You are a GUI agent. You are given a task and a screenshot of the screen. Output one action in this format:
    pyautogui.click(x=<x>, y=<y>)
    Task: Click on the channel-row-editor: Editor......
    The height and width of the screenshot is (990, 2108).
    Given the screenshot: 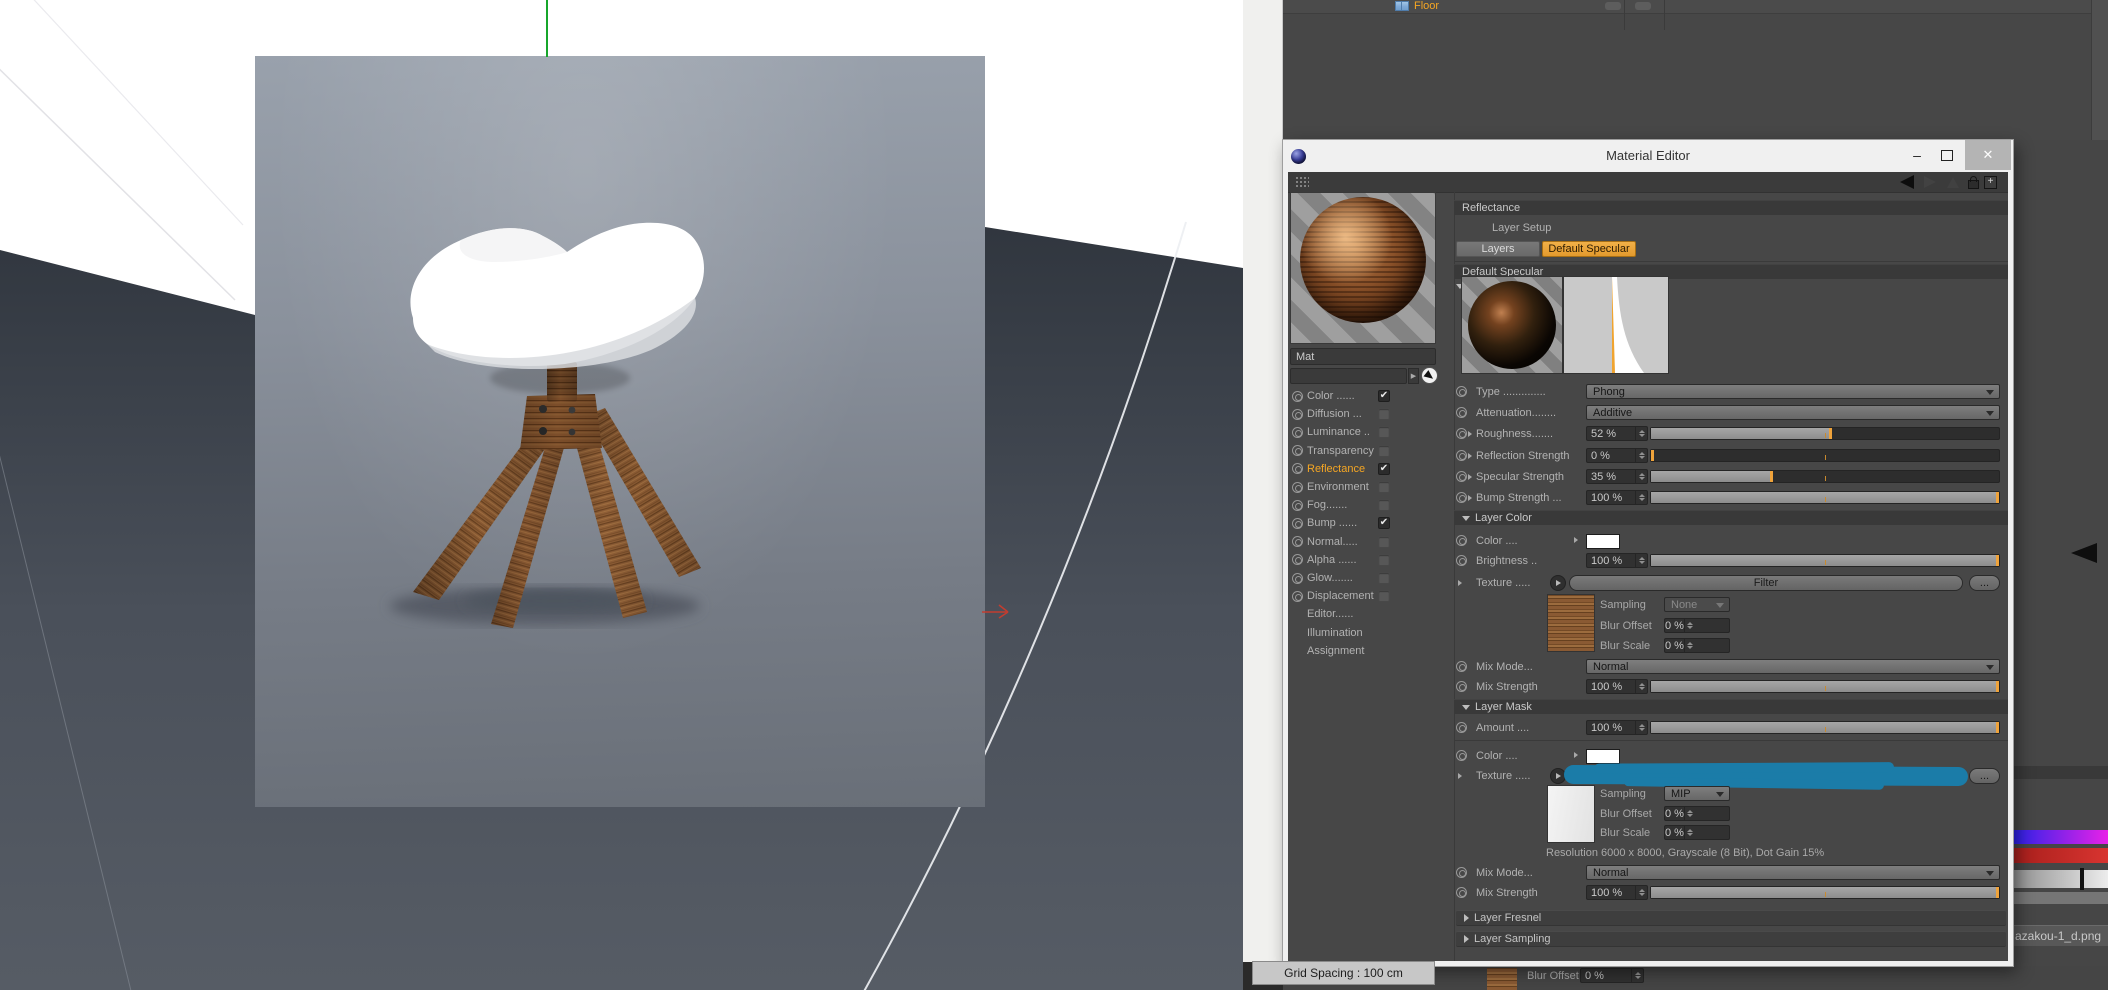 What is the action you would take?
    pyautogui.click(x=1371, y=614)
    